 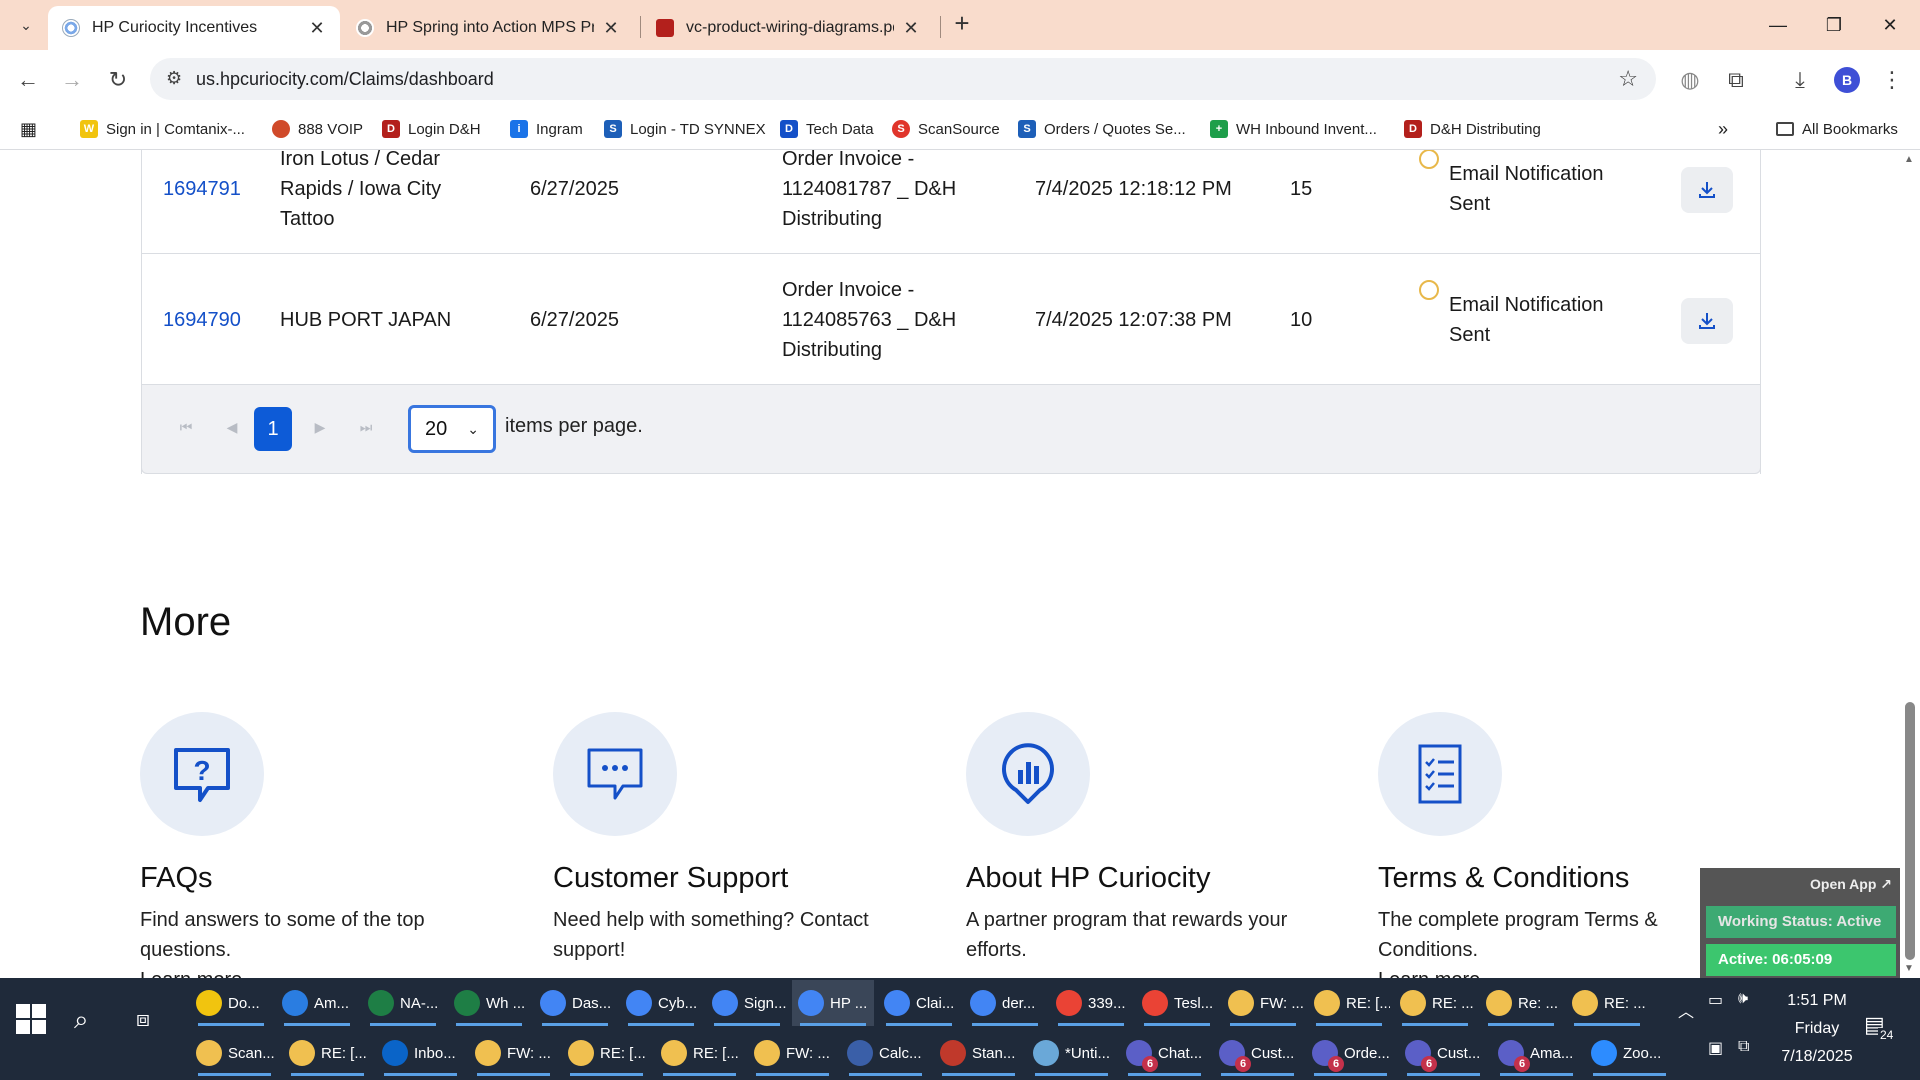 What do you see at coordinates (1715, 1048) in the screenshot?
I see `network-icon: ▣` at bounding box center [1715, 1048].